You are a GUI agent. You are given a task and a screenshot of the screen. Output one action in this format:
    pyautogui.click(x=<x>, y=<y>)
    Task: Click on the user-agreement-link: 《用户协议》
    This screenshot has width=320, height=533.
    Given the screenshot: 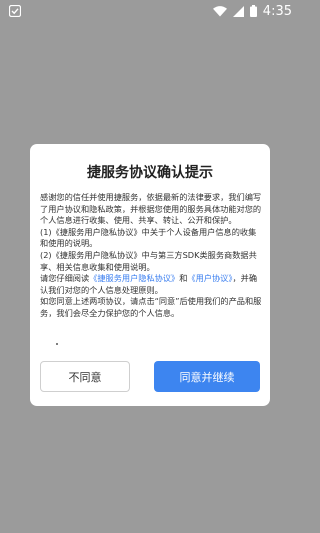 What is the action you would take?
    pyautogui.click(x=209, y=278)
    